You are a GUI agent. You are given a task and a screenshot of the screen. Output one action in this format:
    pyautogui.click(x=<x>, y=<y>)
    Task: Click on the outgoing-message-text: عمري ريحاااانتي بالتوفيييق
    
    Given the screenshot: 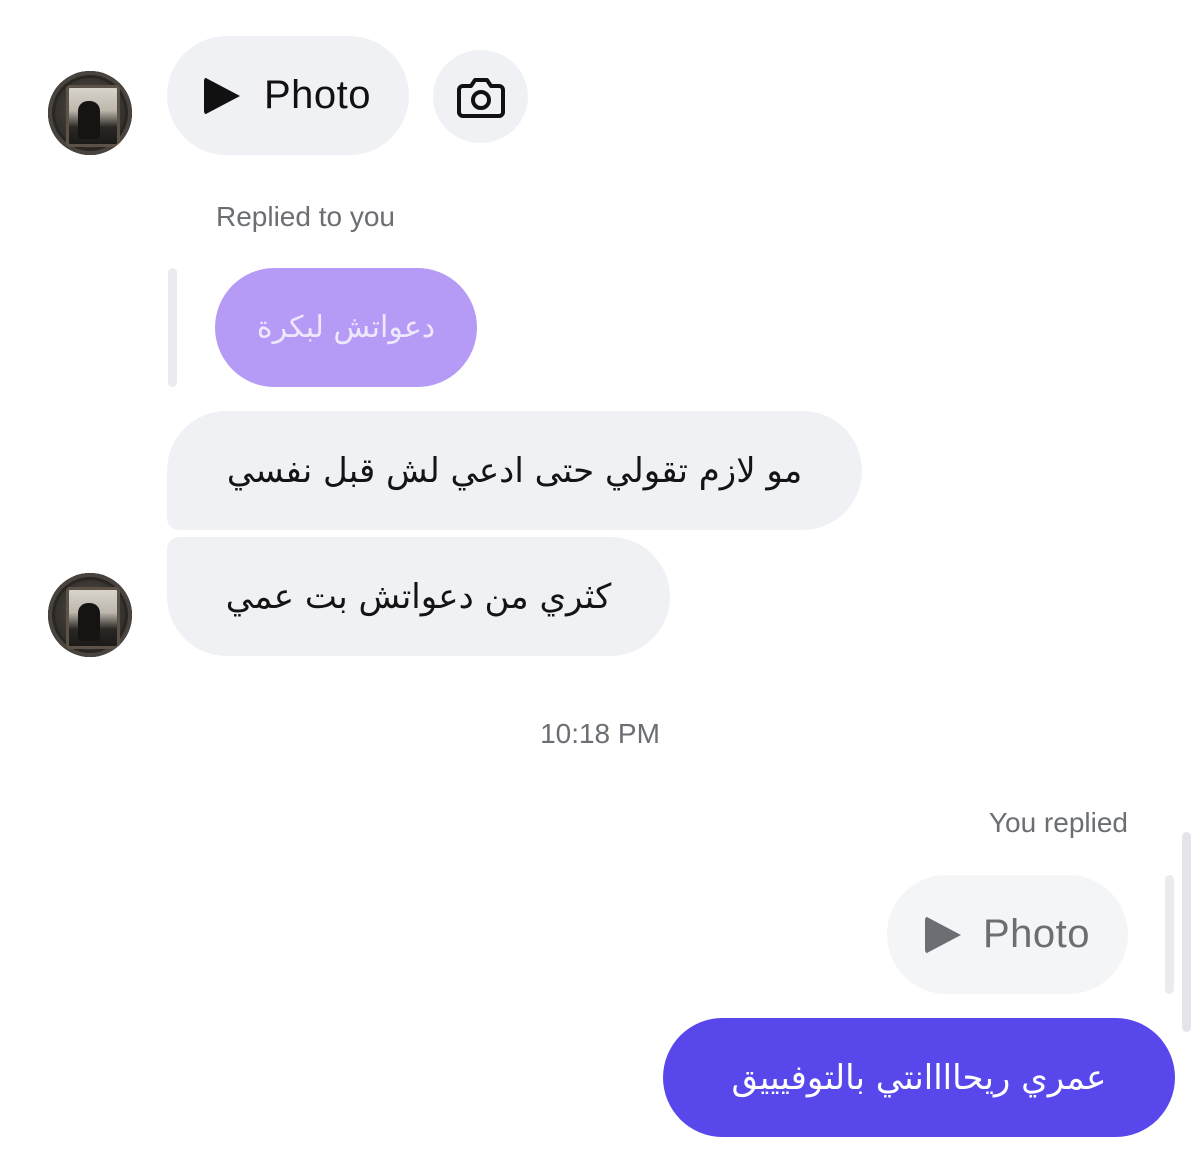 What is the action you would take?
    pyautogui.click(x=919, y=1077)
    